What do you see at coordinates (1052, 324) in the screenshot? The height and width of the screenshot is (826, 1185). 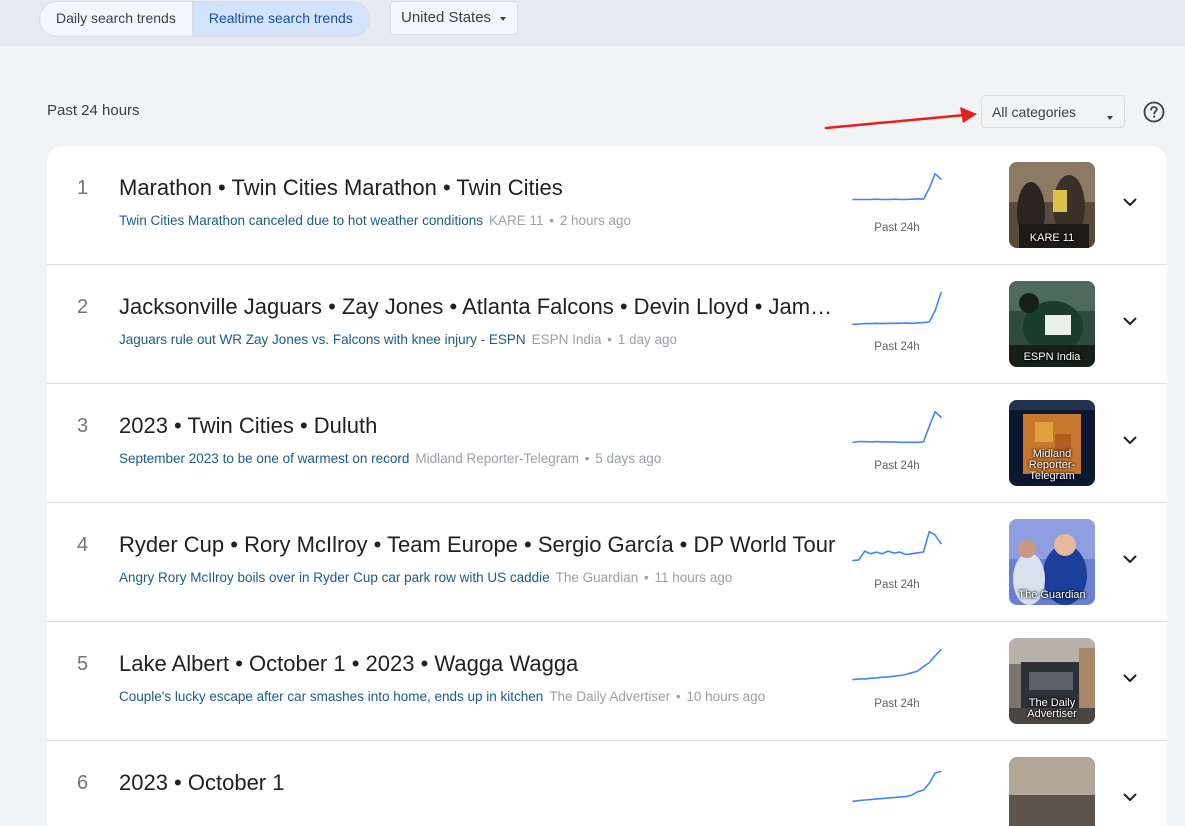 I see `article-thumbnail: ESPN India` at bounding box center [1052, 324].